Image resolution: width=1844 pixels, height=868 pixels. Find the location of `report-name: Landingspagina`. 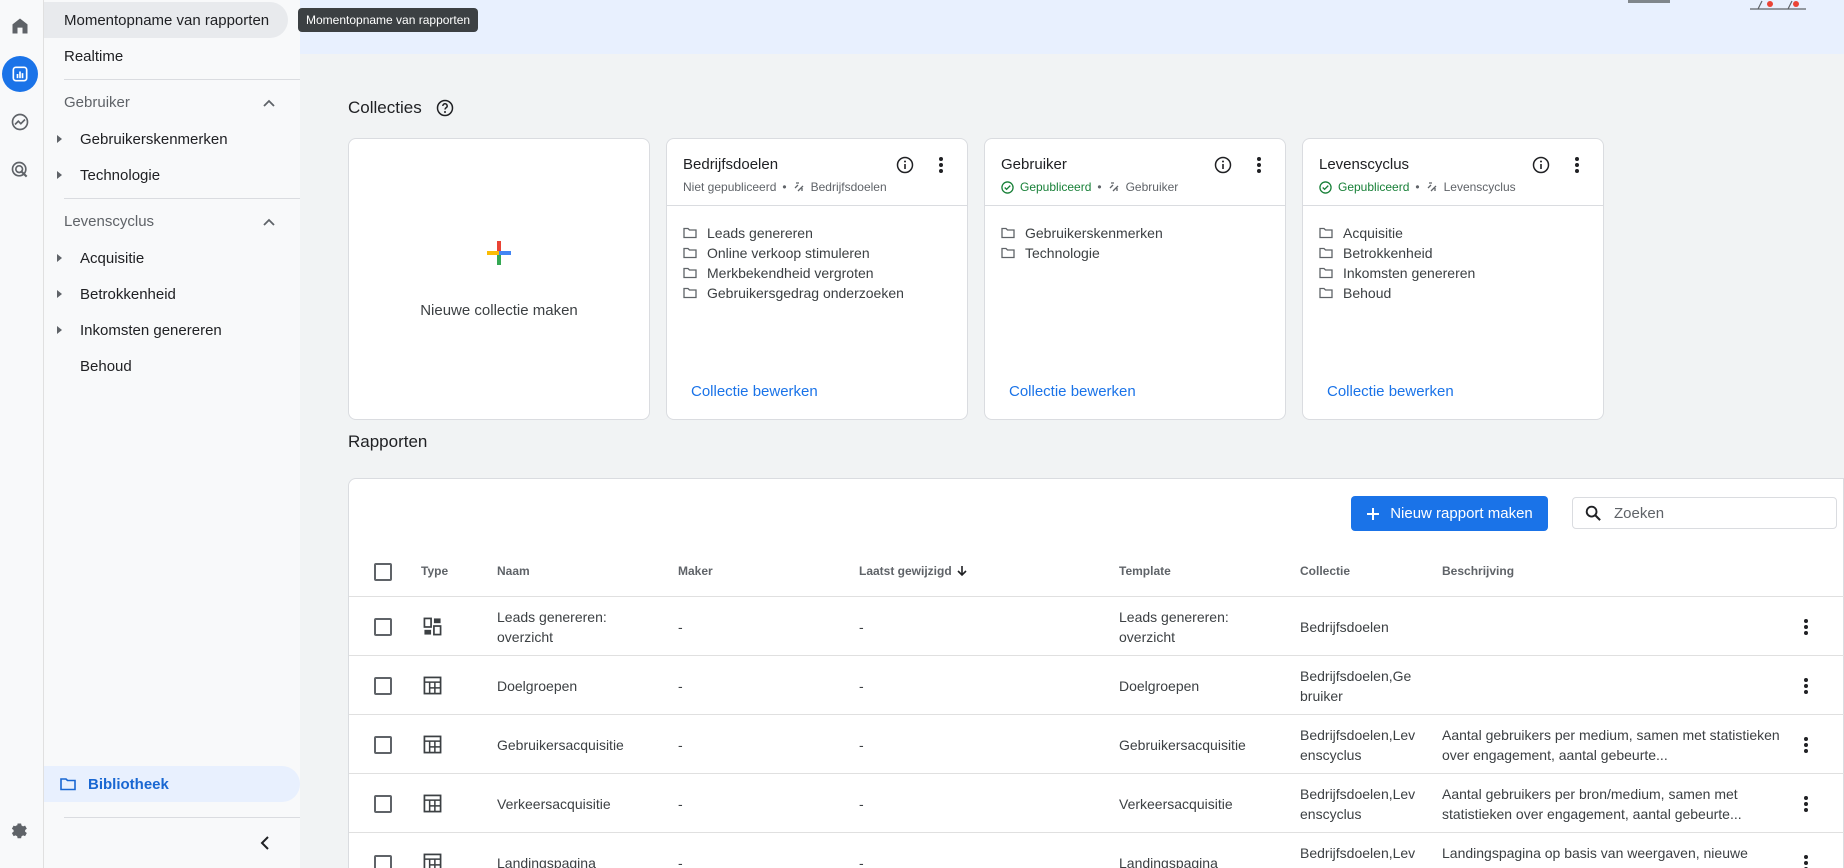

report-name: Landingspagina is located at coordinates (546, 860).